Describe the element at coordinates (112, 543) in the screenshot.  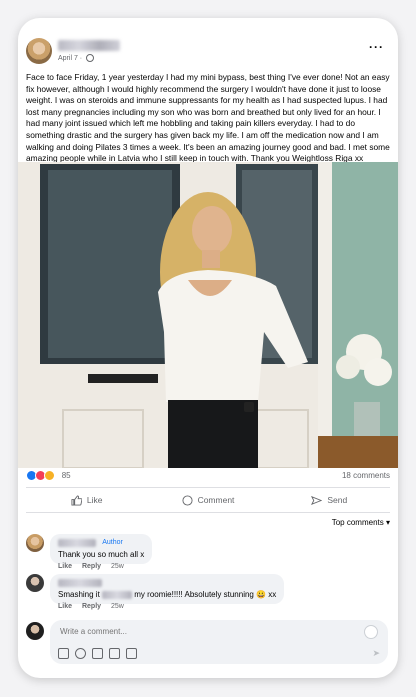
I see `author-badge: Author` at that location.